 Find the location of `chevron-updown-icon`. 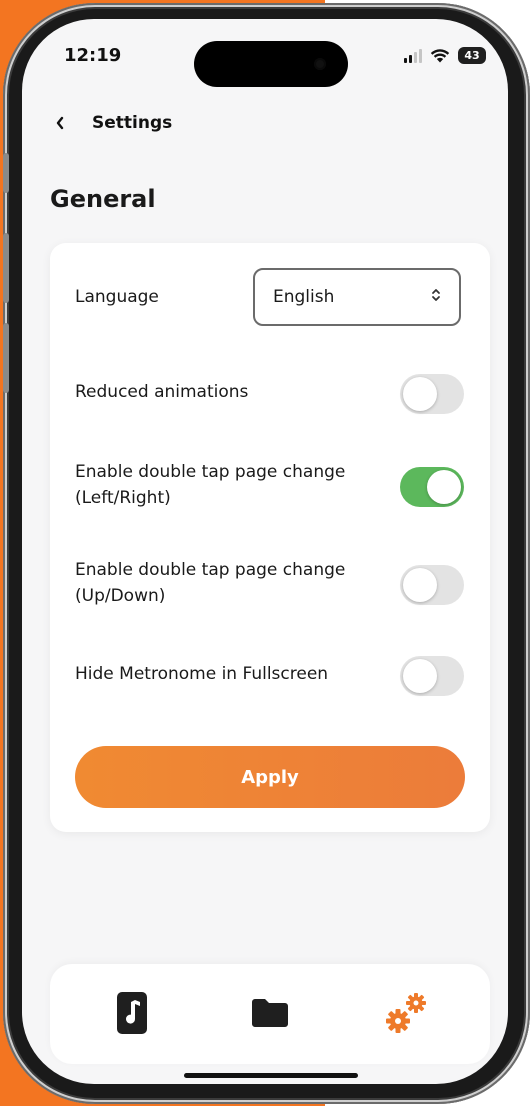

chevron-updown-icon is located at coordinates (436, 297).